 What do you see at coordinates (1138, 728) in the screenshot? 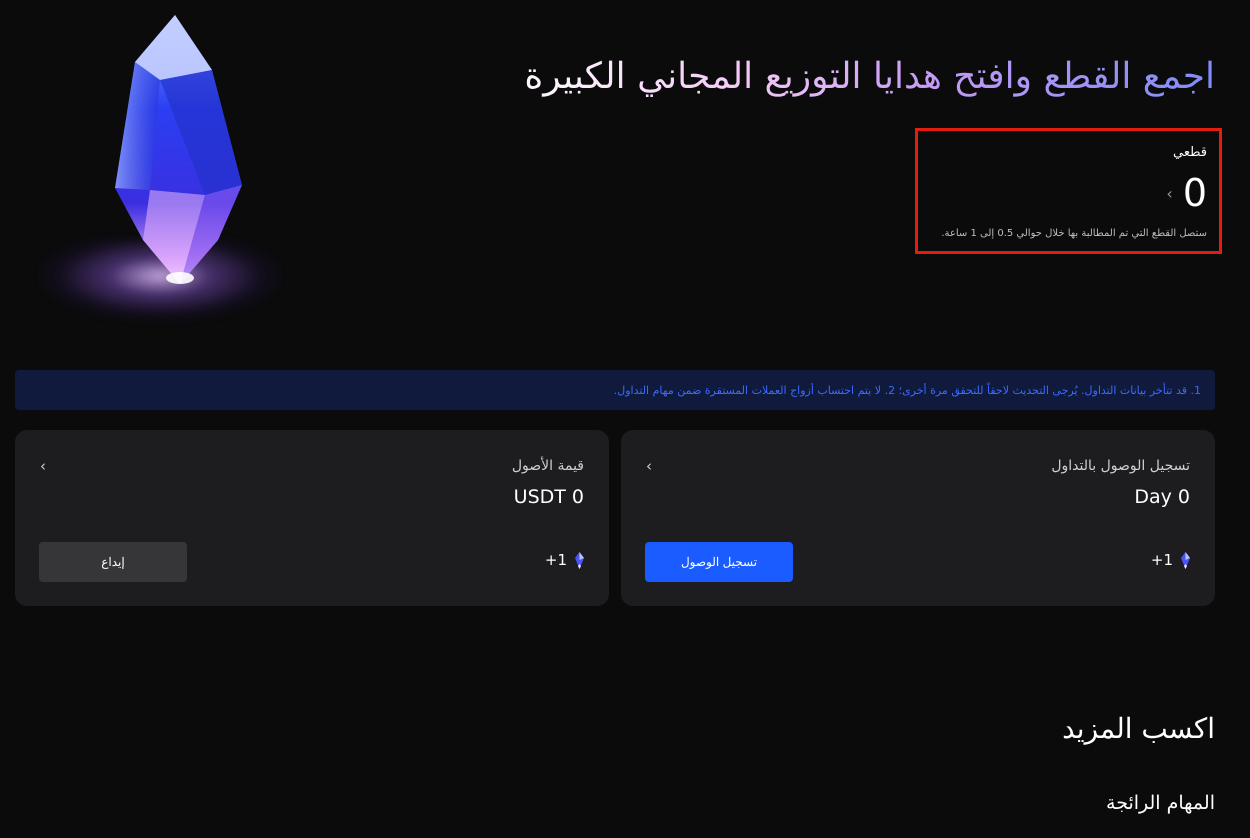
I see `earn-more-title: اكسب المزيد` at bounding box center [1138, 728].